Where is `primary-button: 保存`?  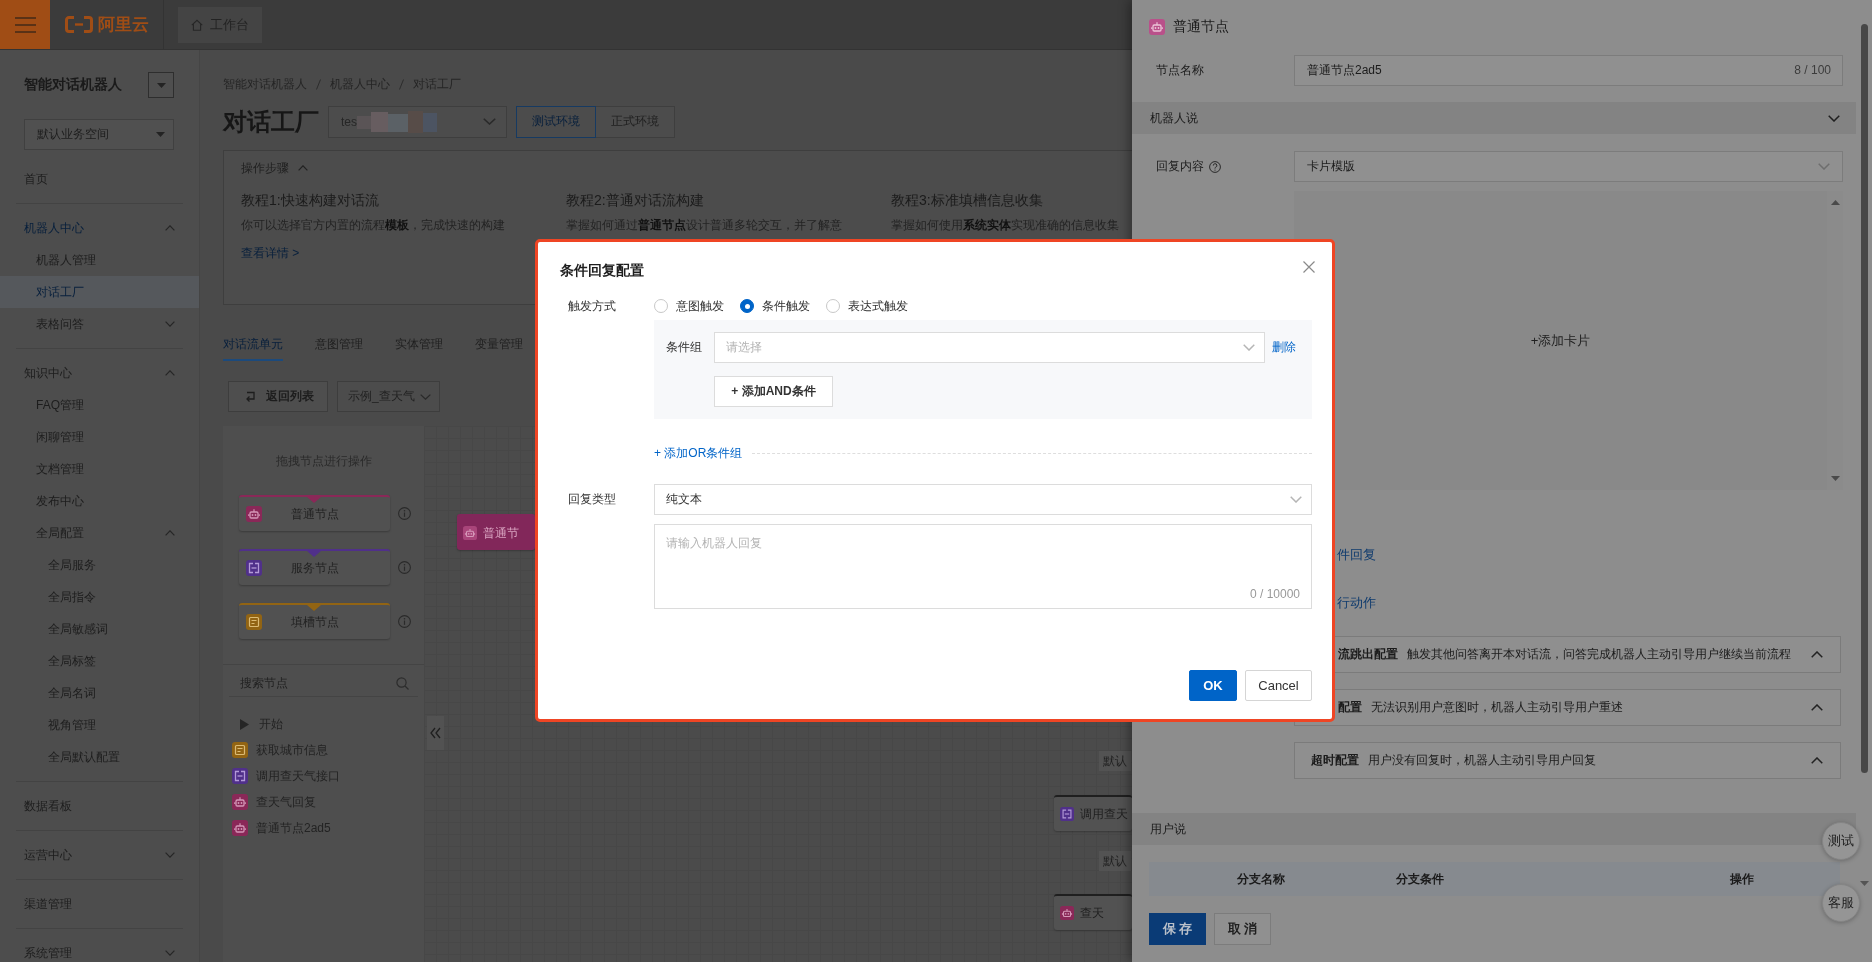
primary-button: 保存 is located at coordinates (1177, 929).